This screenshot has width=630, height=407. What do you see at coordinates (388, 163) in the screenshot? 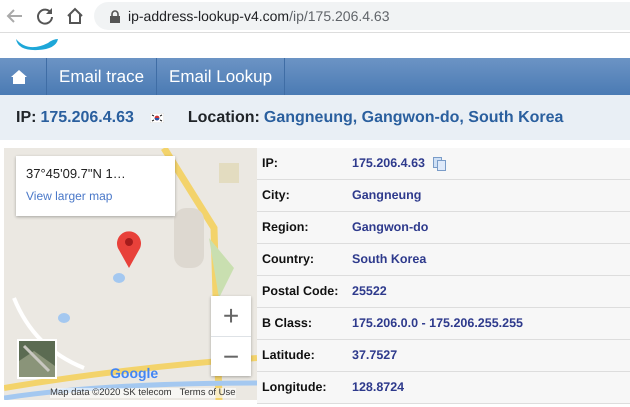
I see `field-value: 175.206.4.63` at bounding box center [388, 163].